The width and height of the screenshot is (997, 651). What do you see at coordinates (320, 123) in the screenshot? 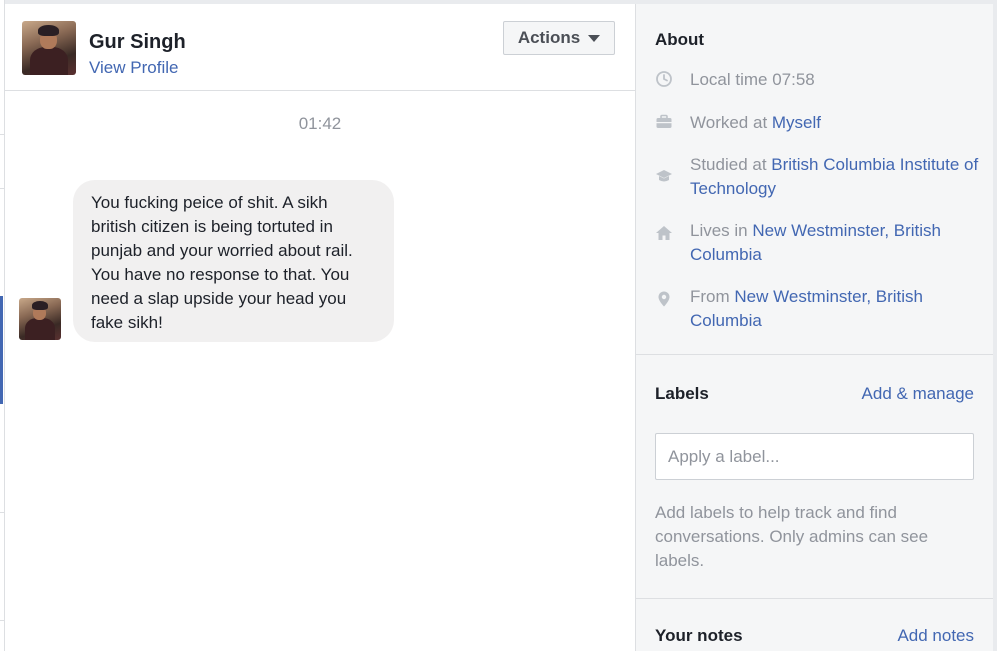
I see `message-timestamp: 01:42` at bounding box center [320, 123].